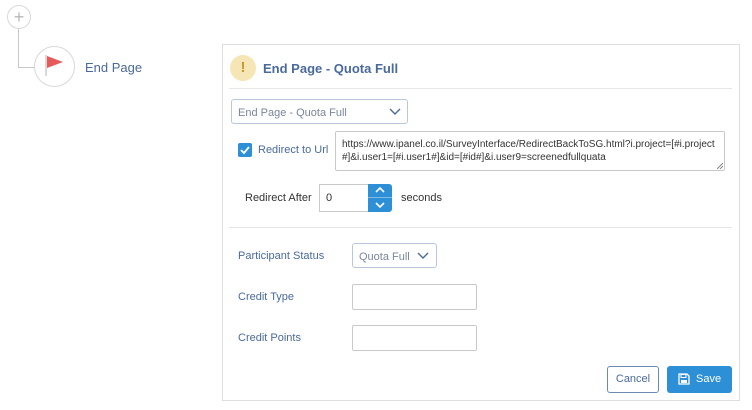  What do you see at coordinates (281, 256) in the screenshot?
I see `participant-status-label: Participant Status` at bounding box center [281, 256].